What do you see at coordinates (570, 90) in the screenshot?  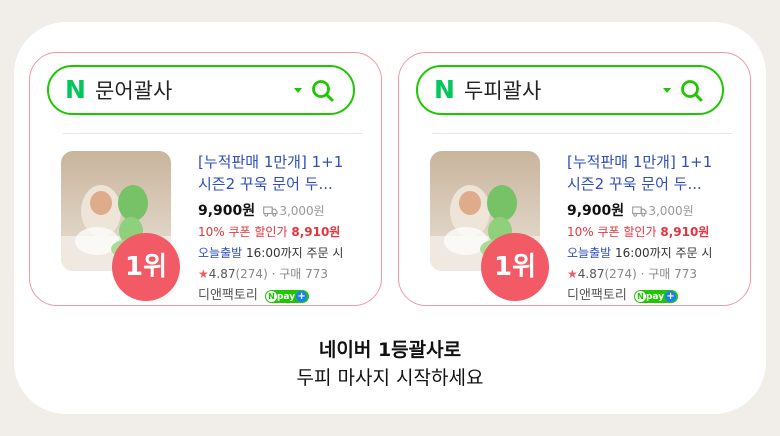 I see `search-bar: N 두피괄사` at bounding box center [570, 90].